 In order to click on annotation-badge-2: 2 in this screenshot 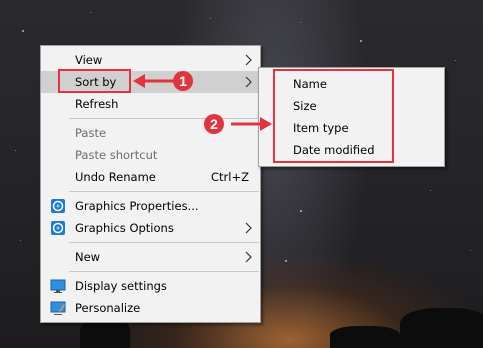, I will do `click(214, 124)`.